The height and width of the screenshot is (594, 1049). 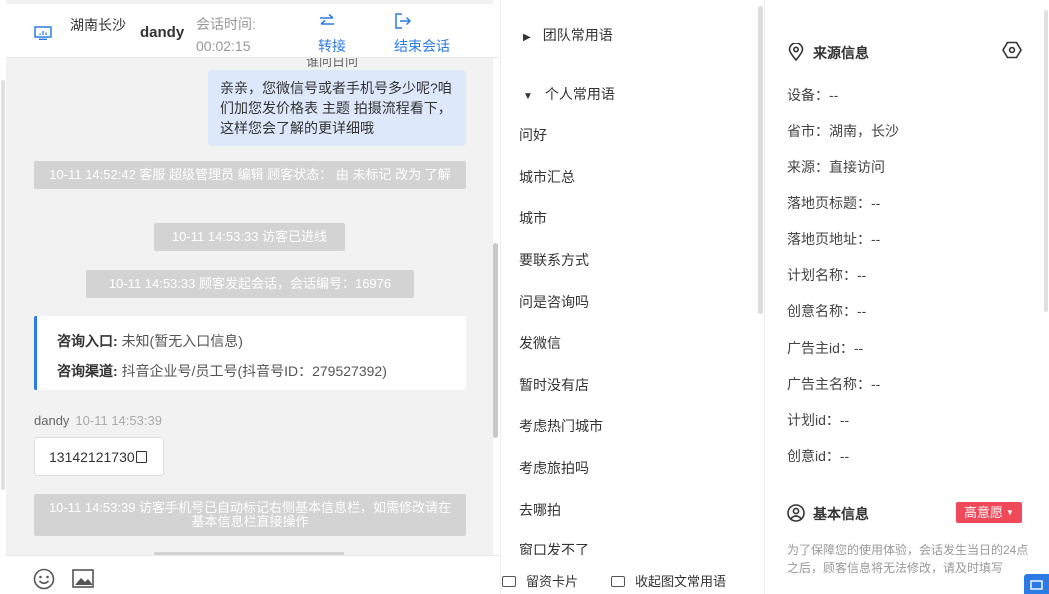 What do you see at coordinates (796, 52) in the screenshot?
I see `location-pin-icon` at bounding box center [796, 52].